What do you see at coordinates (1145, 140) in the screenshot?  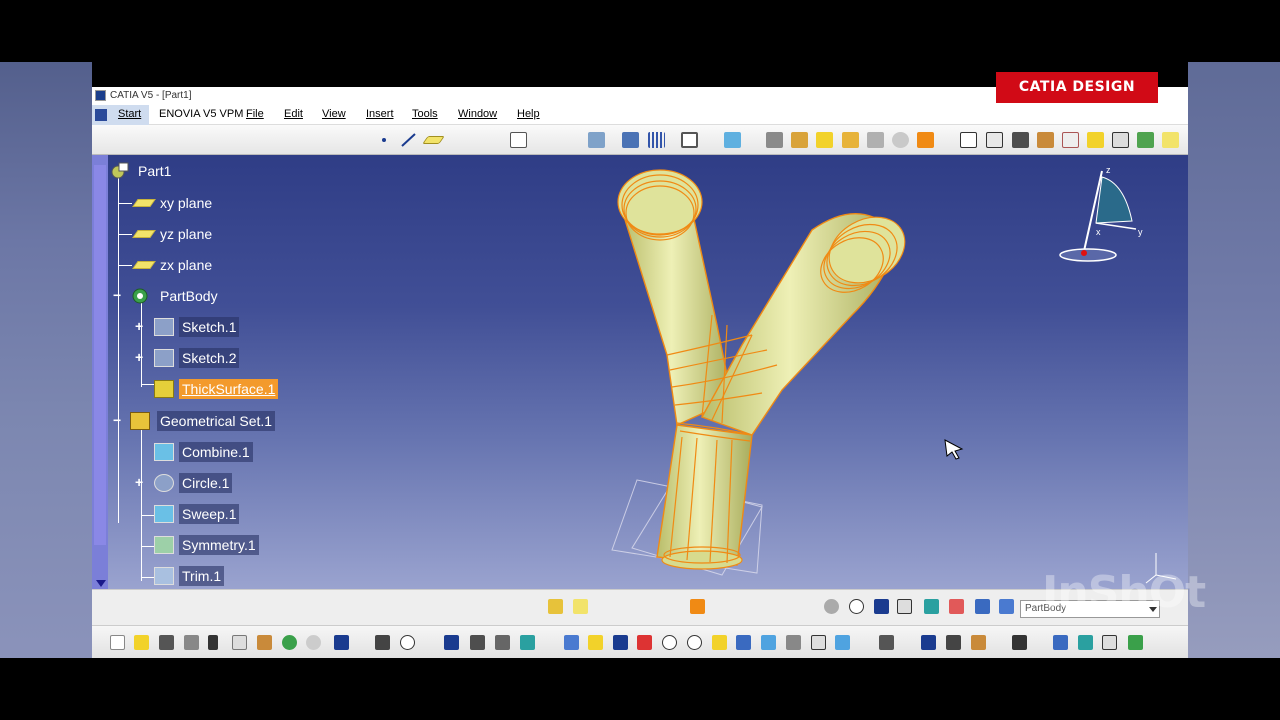 I see `replace-face-icon` at bounding box center [1145, 140].